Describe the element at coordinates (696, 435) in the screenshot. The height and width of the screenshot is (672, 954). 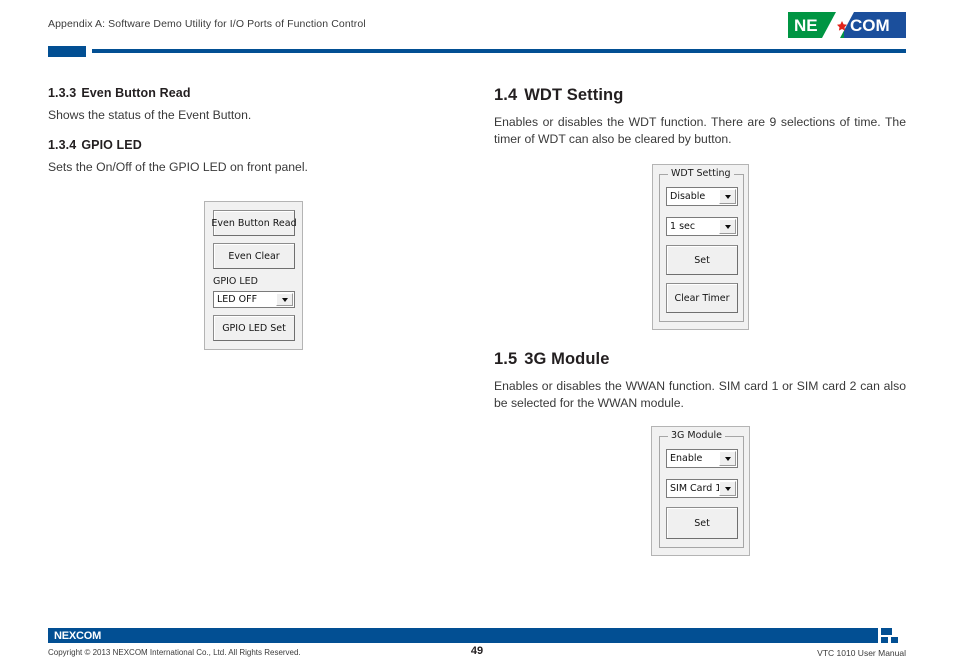
I see `3g-module-group-title: 3G Module` at that location.